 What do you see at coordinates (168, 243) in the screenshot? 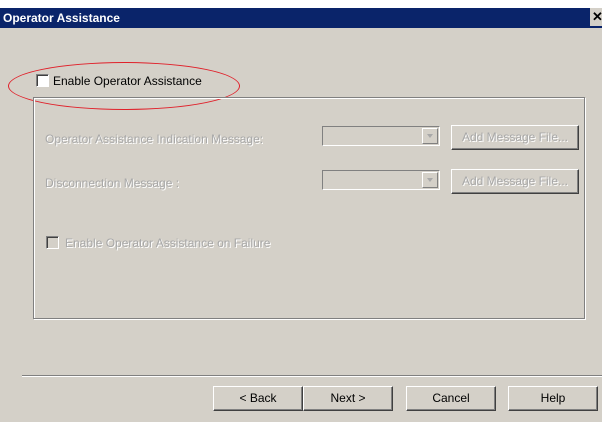
I see `failure-label: Enable Operator Assistance on Failure` at bounding box center [168, 243].